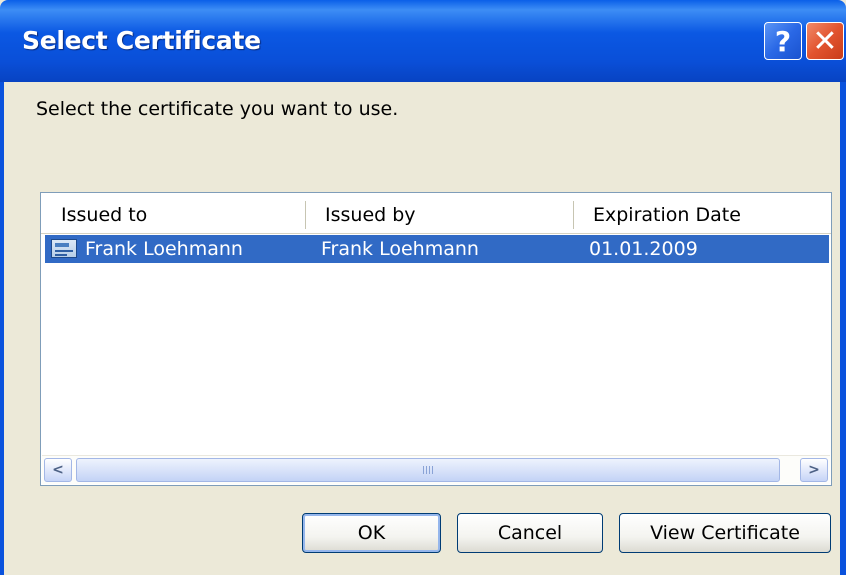  I want to click on horizontal-scrollbar: < >, so click(436, 469).